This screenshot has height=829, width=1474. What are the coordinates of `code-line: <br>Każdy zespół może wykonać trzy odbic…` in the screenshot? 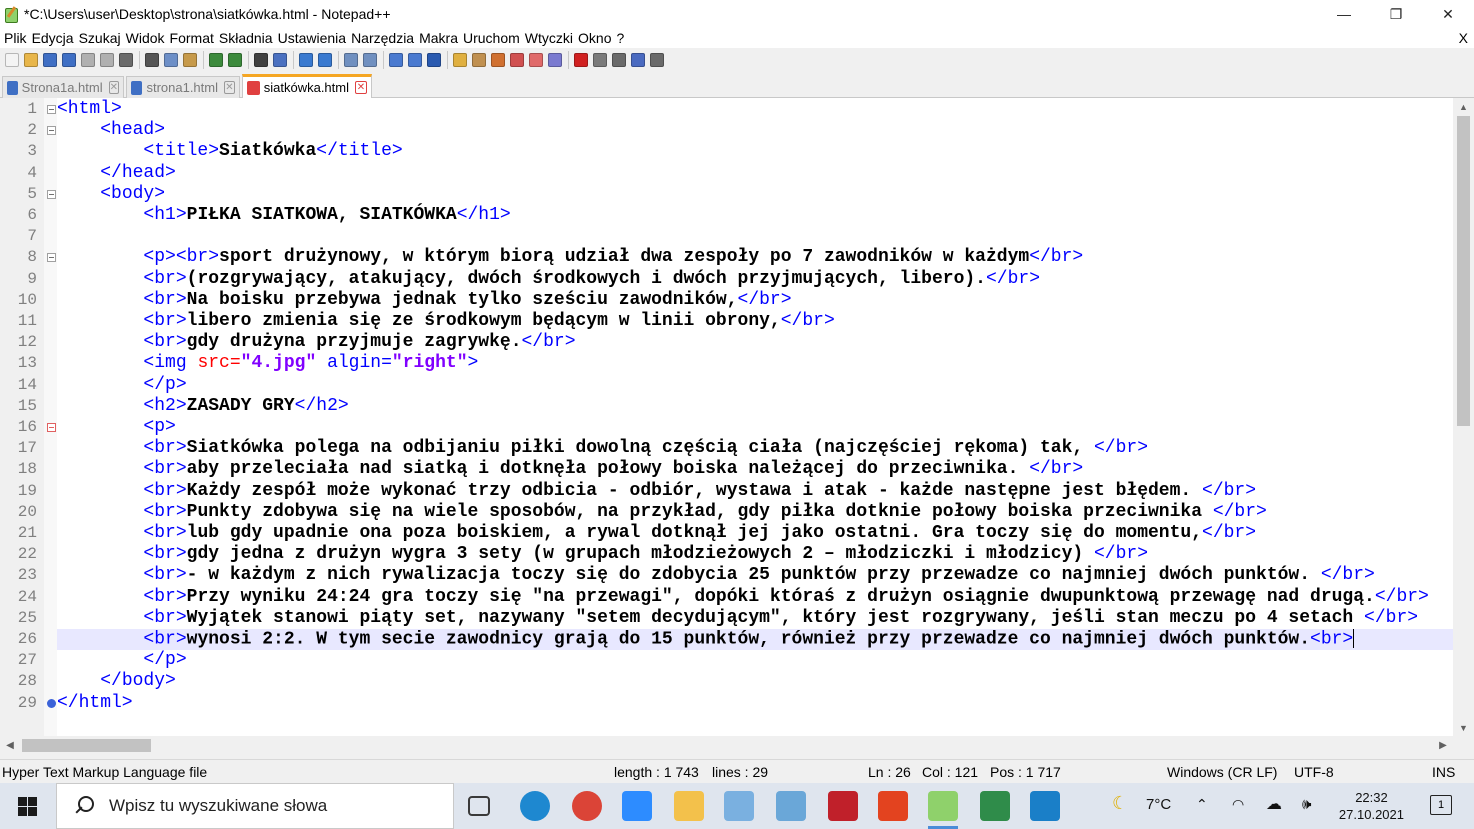 It's located at (755, 491).